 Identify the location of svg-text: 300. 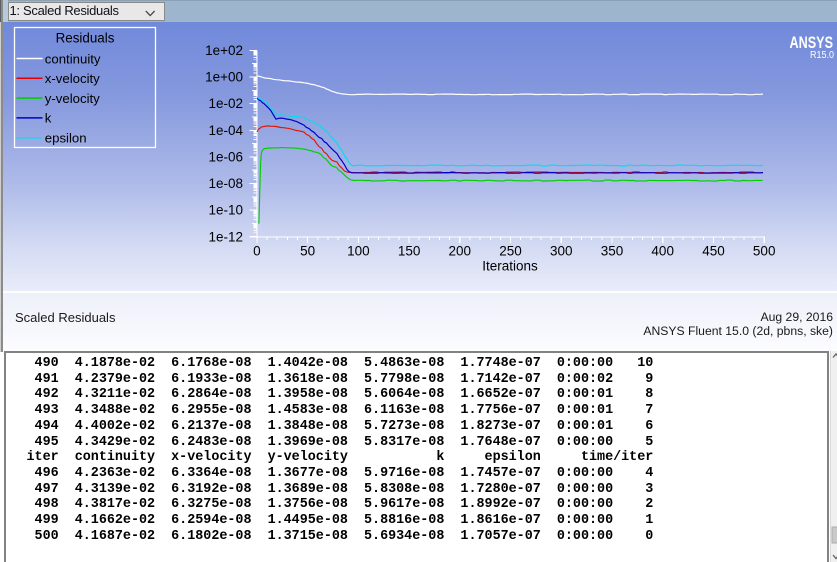
(561, 251).